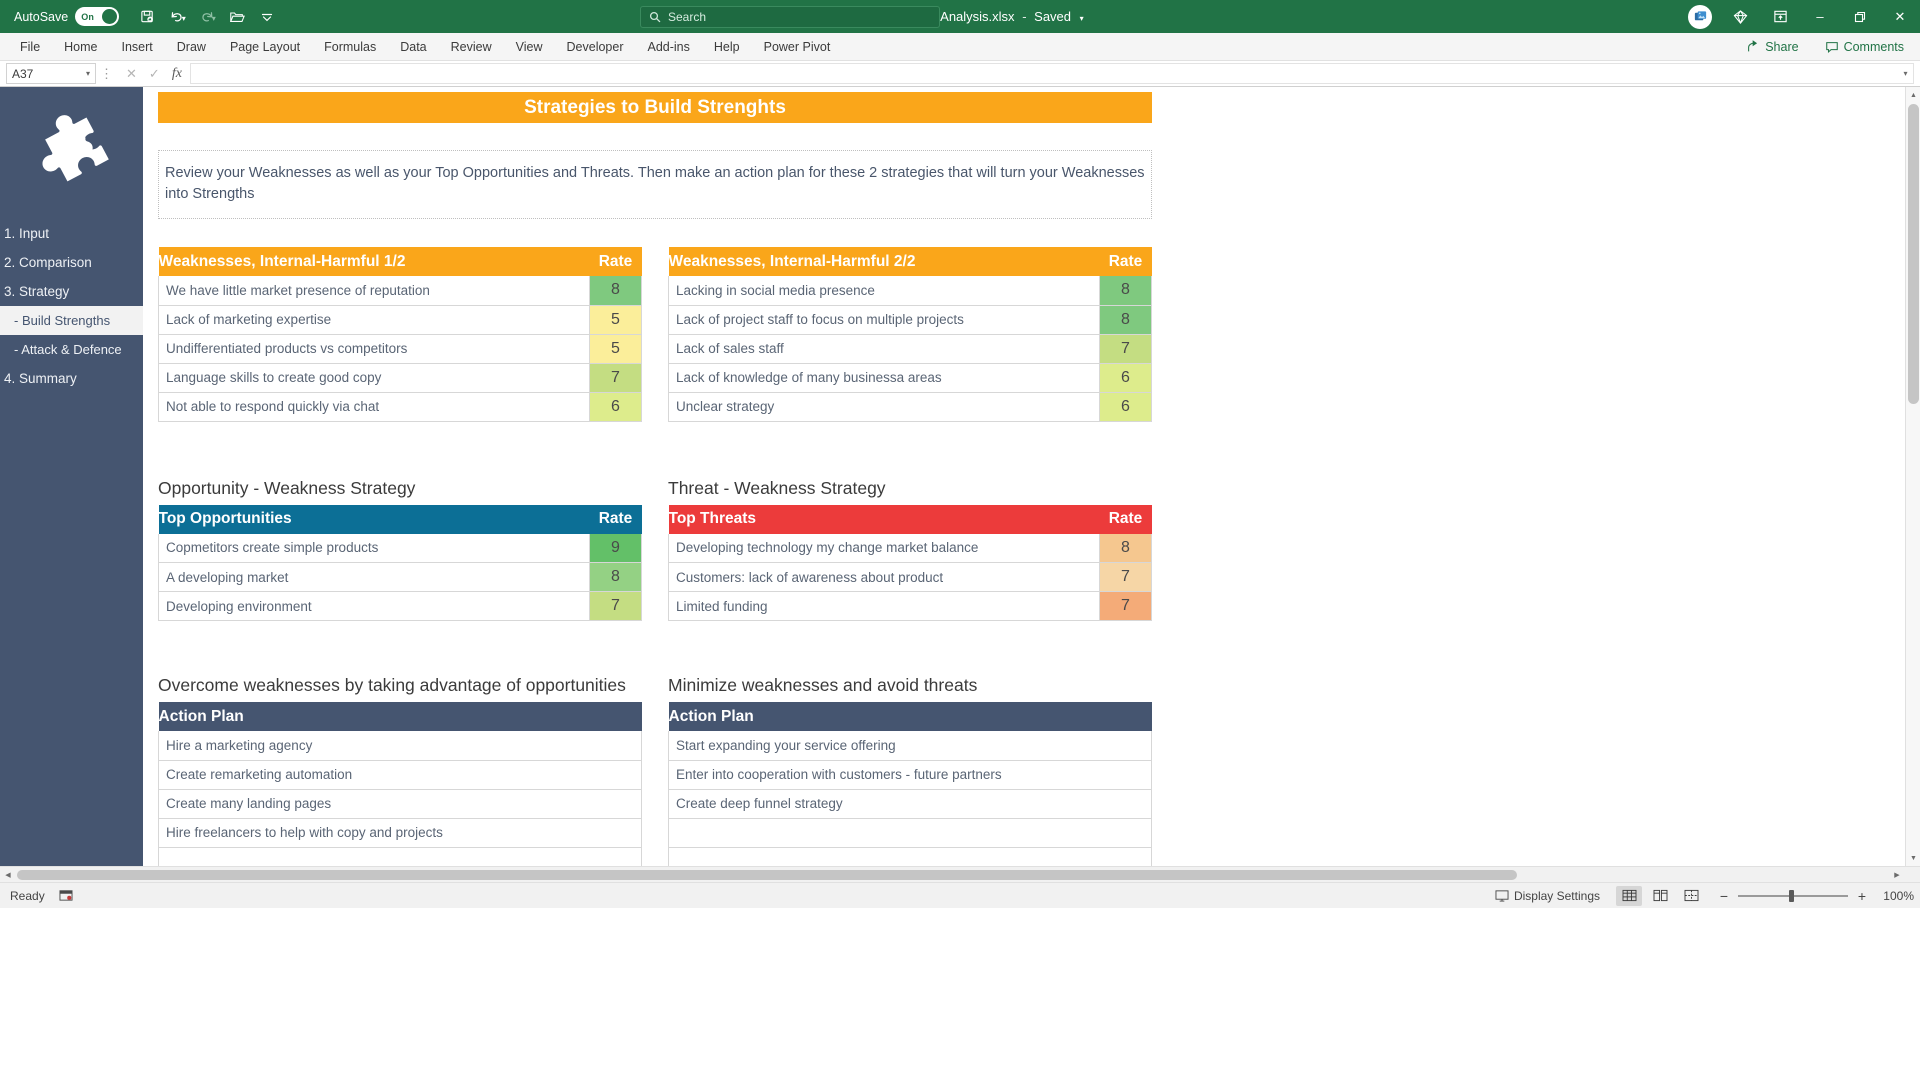 This screenshot has height=1080, width=1920. What do you see at coordinates (884, 291) in the screenshot?
I see `weakness-item: Lacking in social media presence` at bounding box center [884, 291].